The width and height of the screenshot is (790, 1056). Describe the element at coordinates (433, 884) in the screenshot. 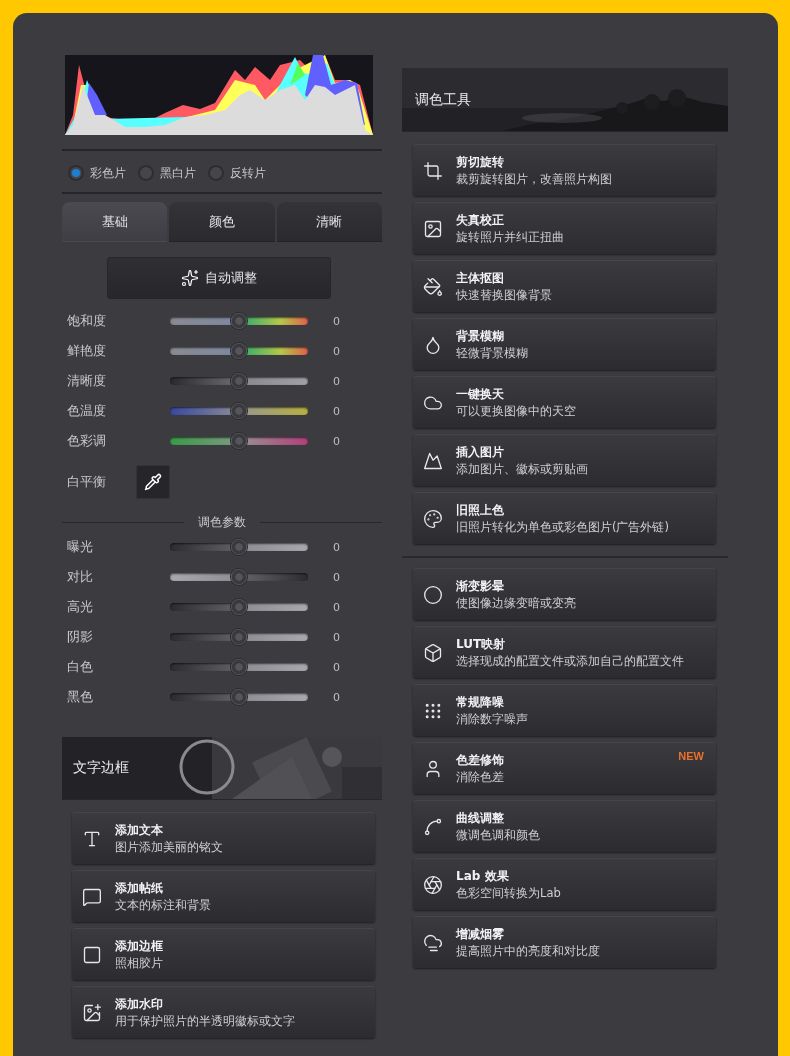

I see `aperture-icon` at that location.